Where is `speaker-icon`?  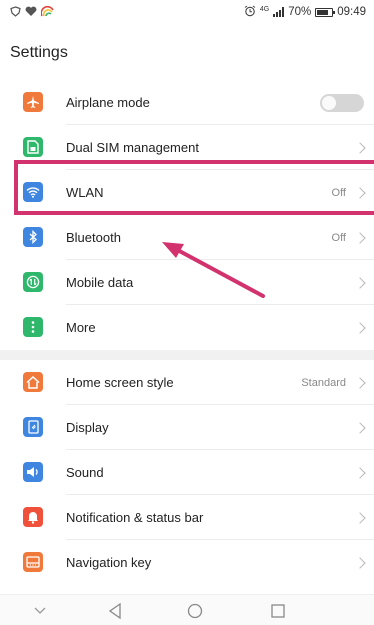 speaker-icon is located at coordinates (33, 472).